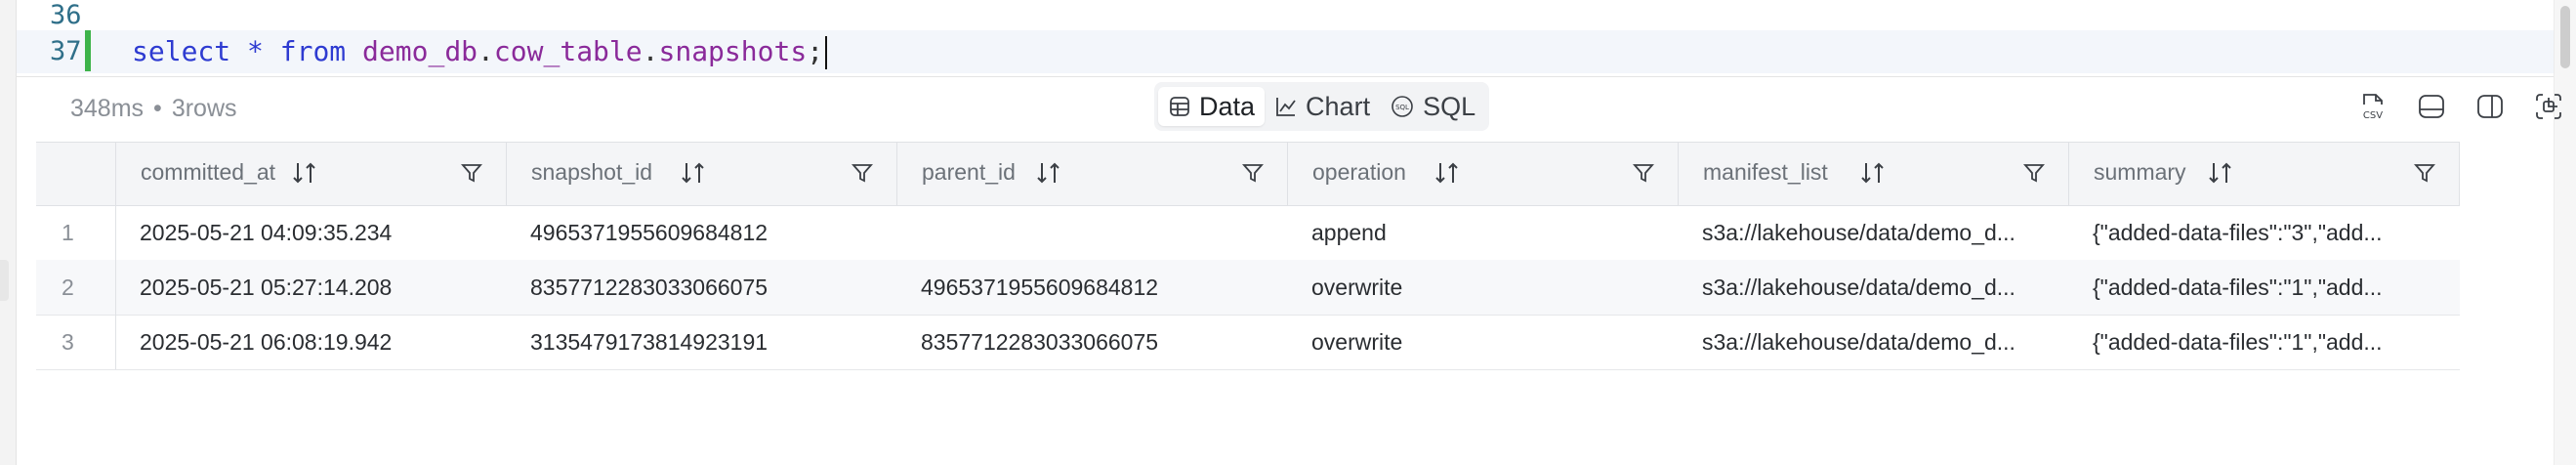  Describe the element at coordinates (2372, 106) in the screenshot. I see `csv-export-icon: CSV` at that location.